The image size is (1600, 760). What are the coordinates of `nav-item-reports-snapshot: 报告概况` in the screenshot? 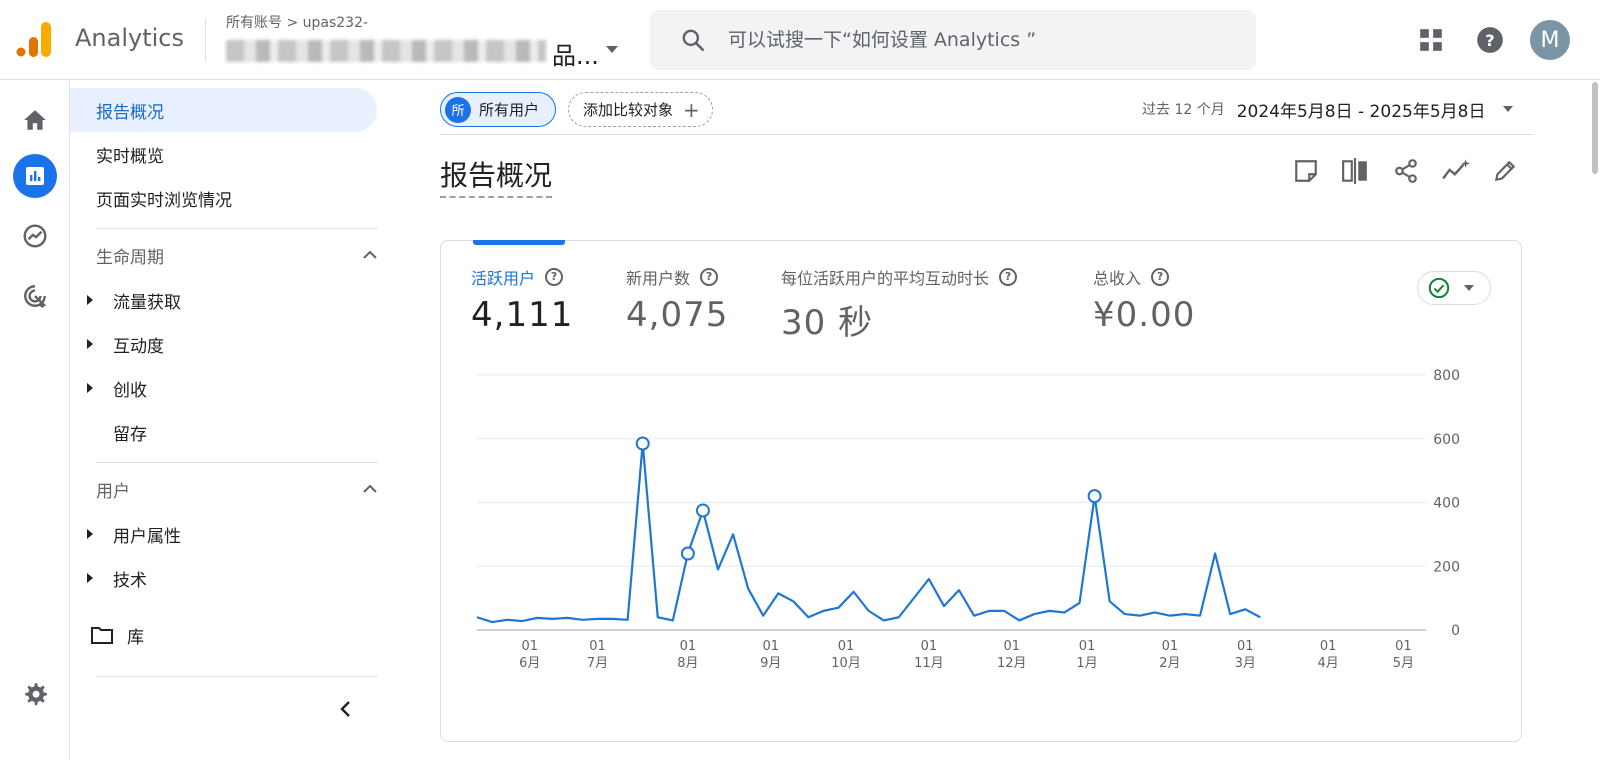 It's located at (223, 110).